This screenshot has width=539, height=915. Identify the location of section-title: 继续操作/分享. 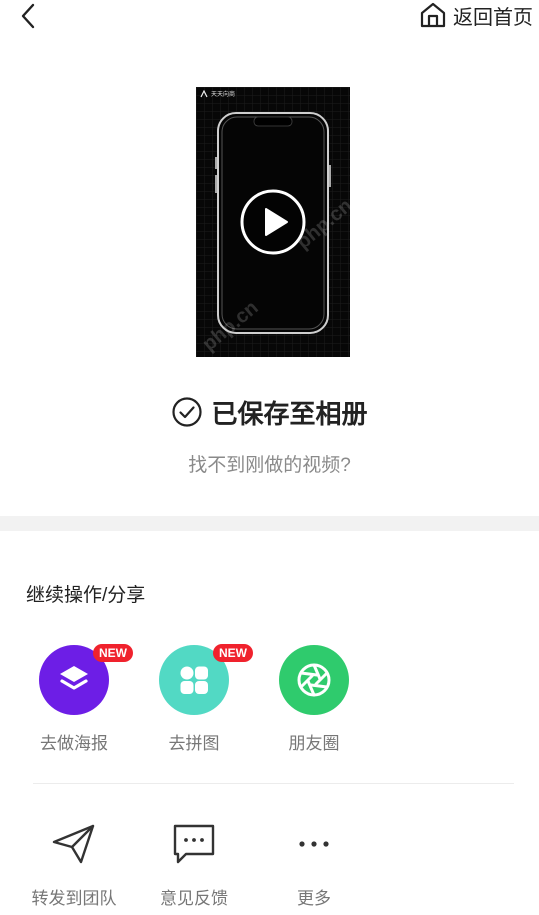
(86, 595).